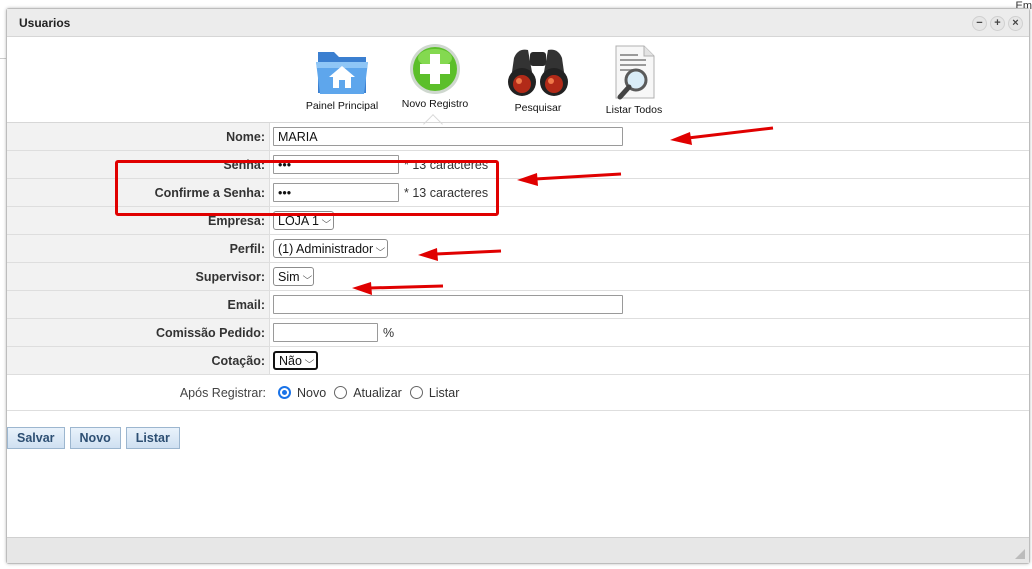  I want to click on supervisor-selected-value: Sim, so click(289, 276).